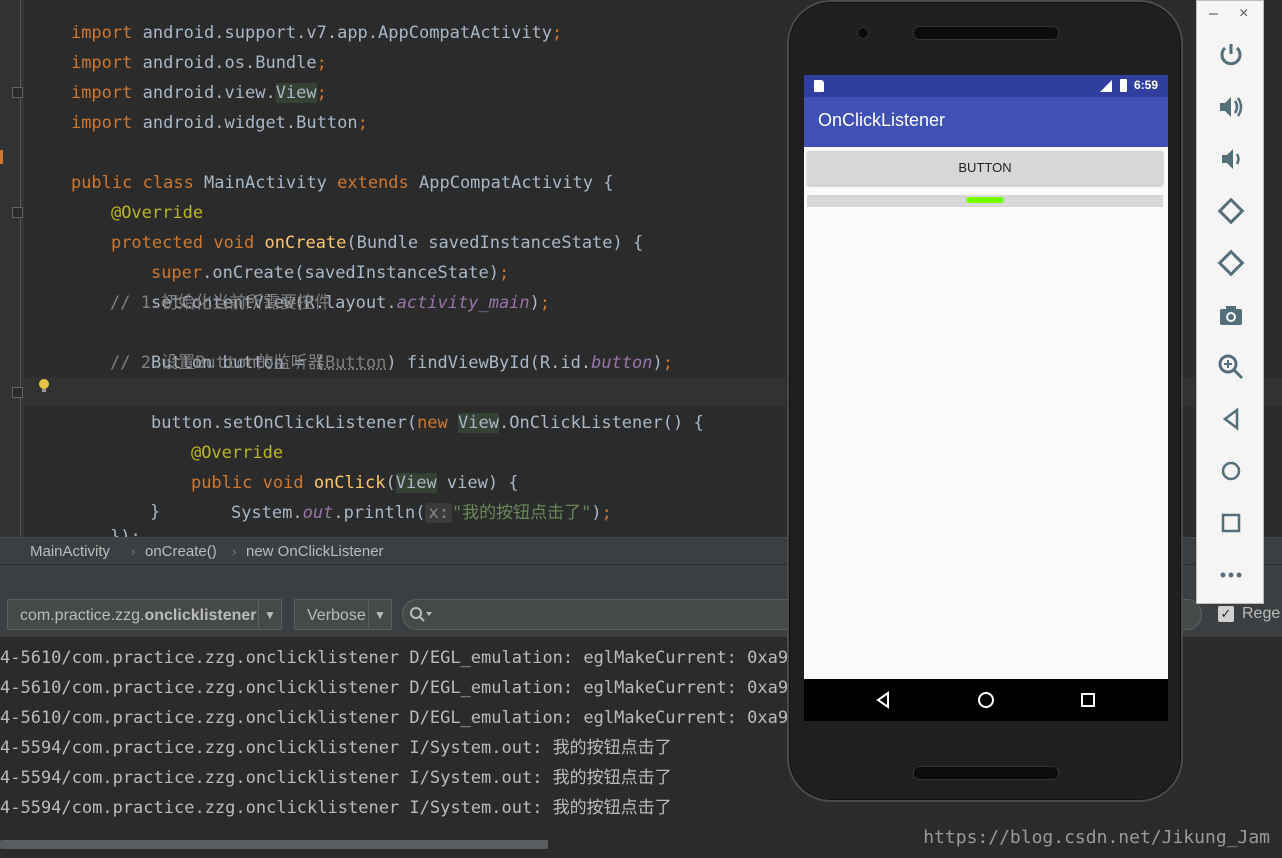 This screenshot has height=858, width=1282. Describe the element at coordinates (985, 168) in the screenshot. I see `app-button: BUTTON` at that location.